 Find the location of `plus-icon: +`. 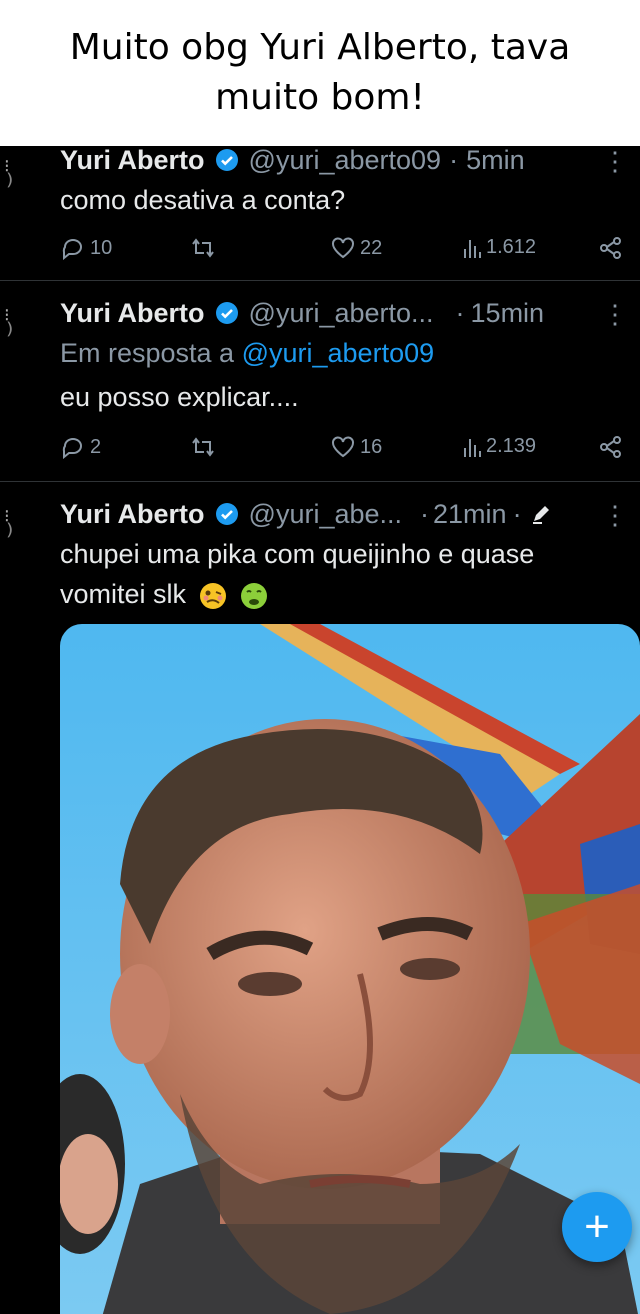

plus-icon: + is located at coordinates (597, 1226).